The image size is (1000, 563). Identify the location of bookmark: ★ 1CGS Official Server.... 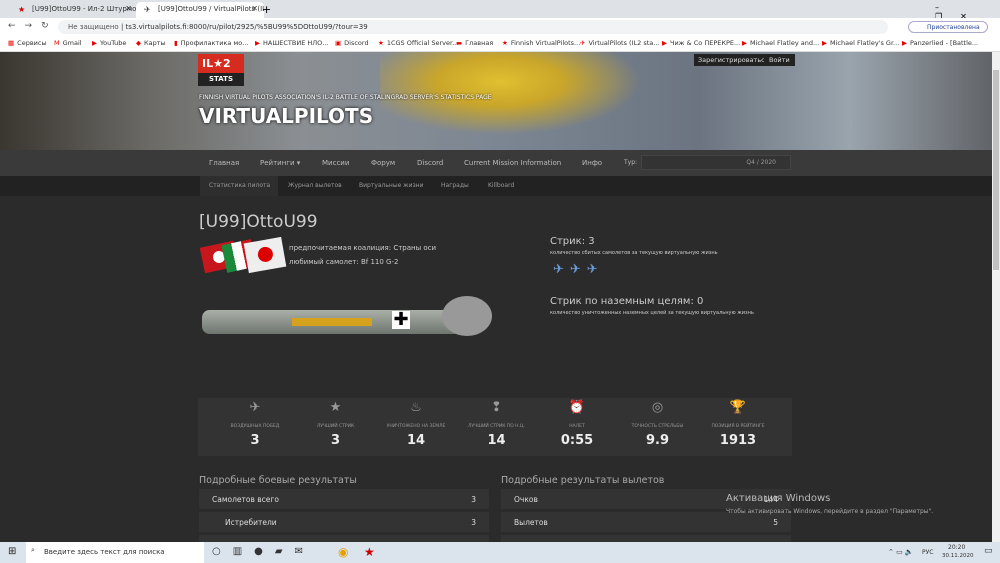
(418, 43).